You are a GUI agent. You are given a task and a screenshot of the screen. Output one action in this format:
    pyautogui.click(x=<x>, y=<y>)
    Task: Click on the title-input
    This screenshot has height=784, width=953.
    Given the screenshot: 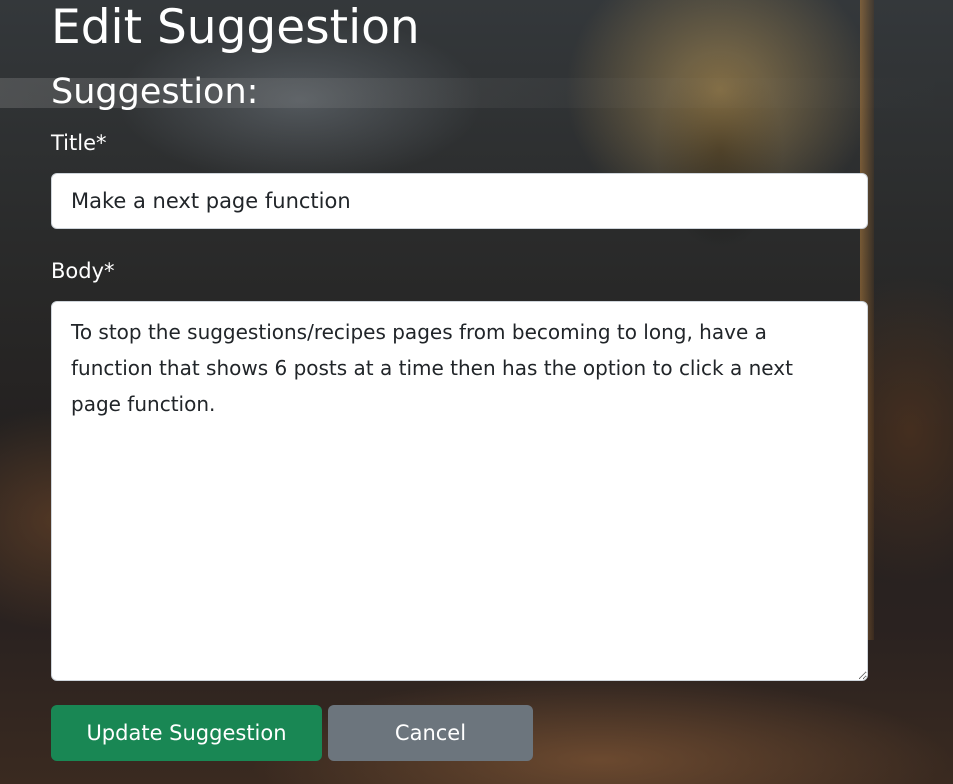 What is the action you would take?
    pyautogui.click(x=459, y=201)
    